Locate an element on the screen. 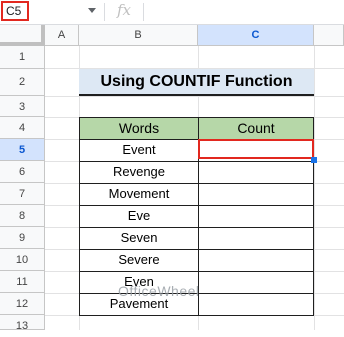  row-header-9: 9 is located at coordinates (22, 238).